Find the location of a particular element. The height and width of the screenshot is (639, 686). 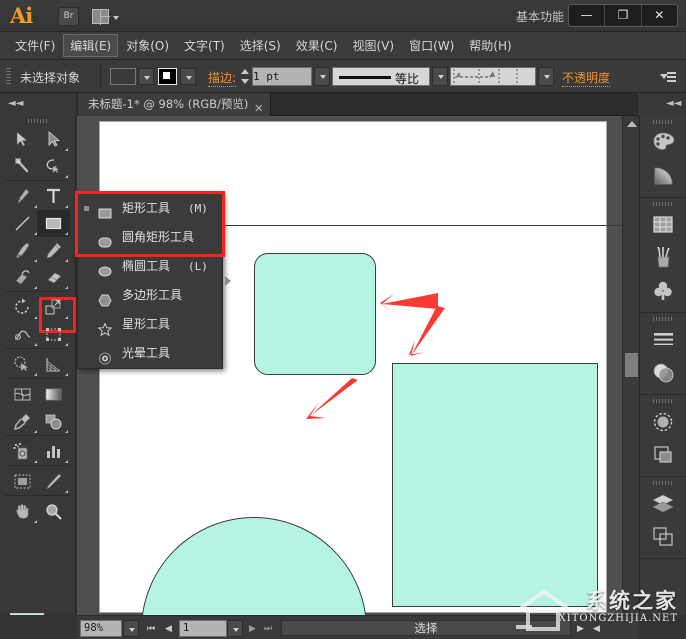

flyout-item-polygon: 多边形工具 is located at coordinates (150, 295).